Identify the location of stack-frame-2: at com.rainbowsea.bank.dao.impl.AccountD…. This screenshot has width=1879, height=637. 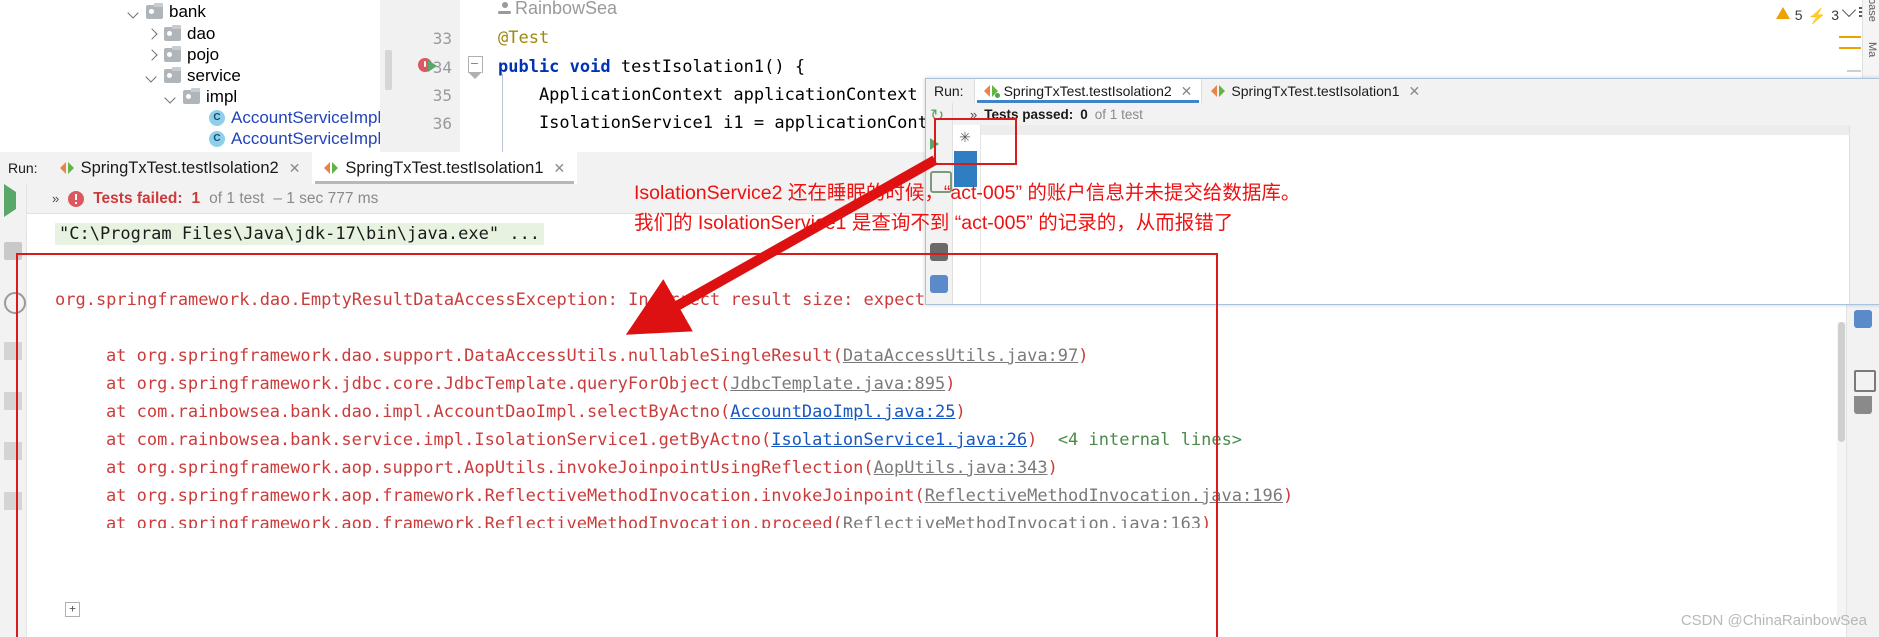
(515, 412).